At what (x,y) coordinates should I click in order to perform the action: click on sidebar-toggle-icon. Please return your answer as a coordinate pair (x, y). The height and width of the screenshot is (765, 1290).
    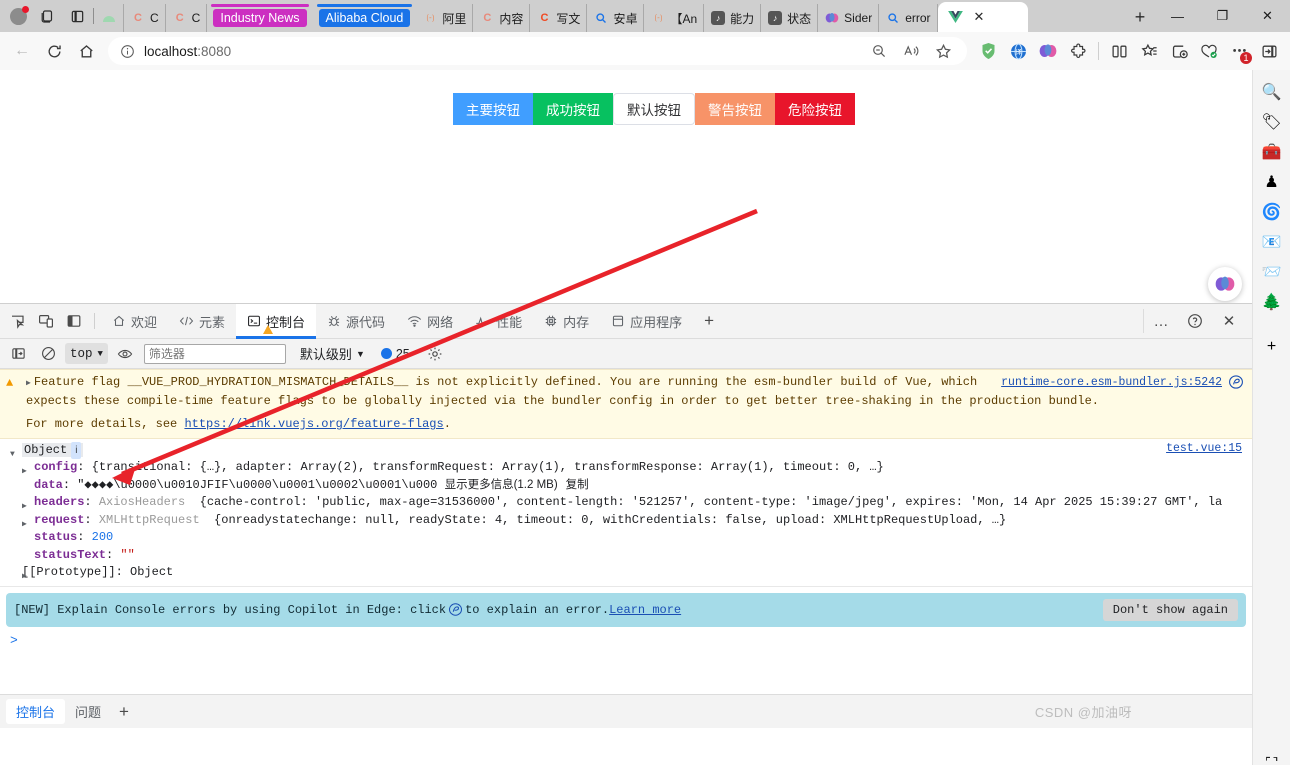
    Looking at the image, I should click on (1269, 51).